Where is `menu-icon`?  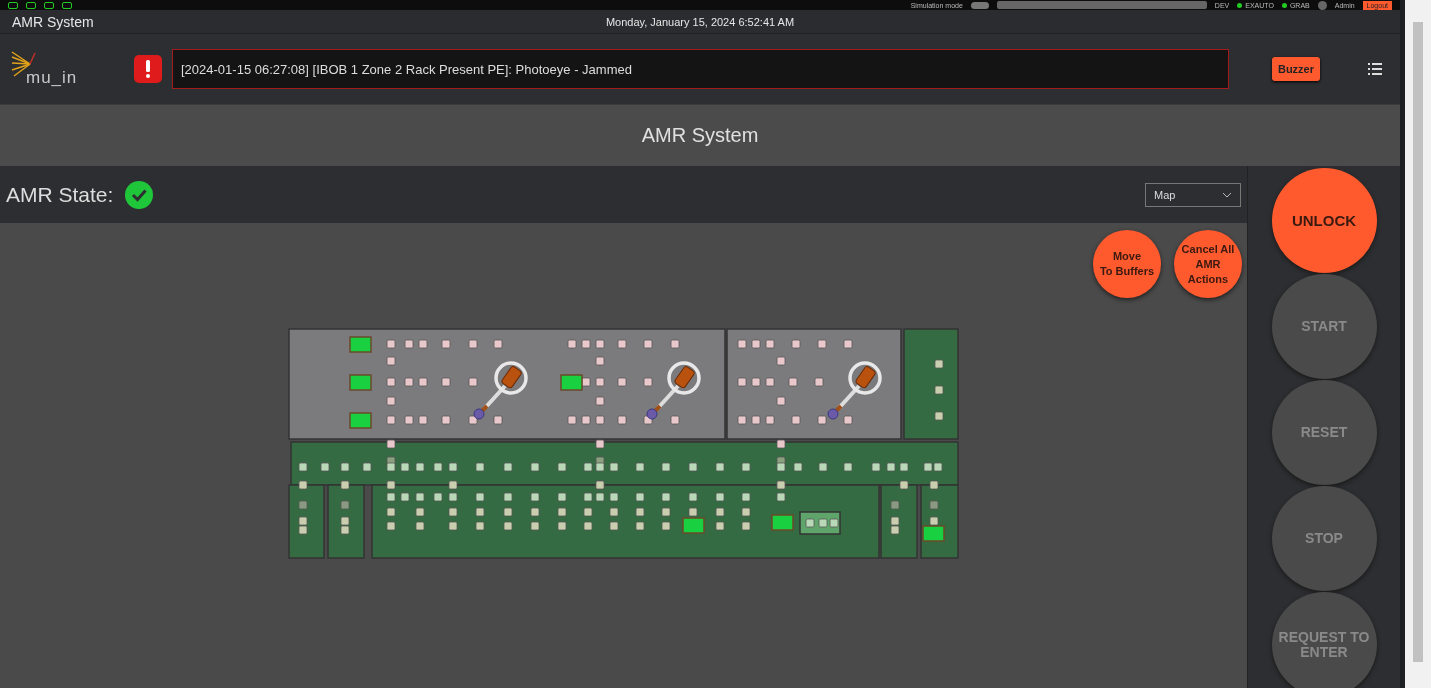 menu-icon is located at coordinates (1375, 69).